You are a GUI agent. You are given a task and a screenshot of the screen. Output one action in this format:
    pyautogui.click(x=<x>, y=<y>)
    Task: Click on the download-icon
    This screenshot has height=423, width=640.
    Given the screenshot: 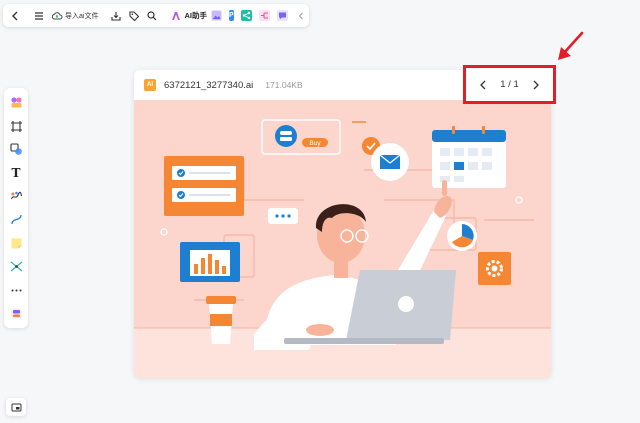 What is the action you would take?
    pyautogui.click(x=116, y=16)
    